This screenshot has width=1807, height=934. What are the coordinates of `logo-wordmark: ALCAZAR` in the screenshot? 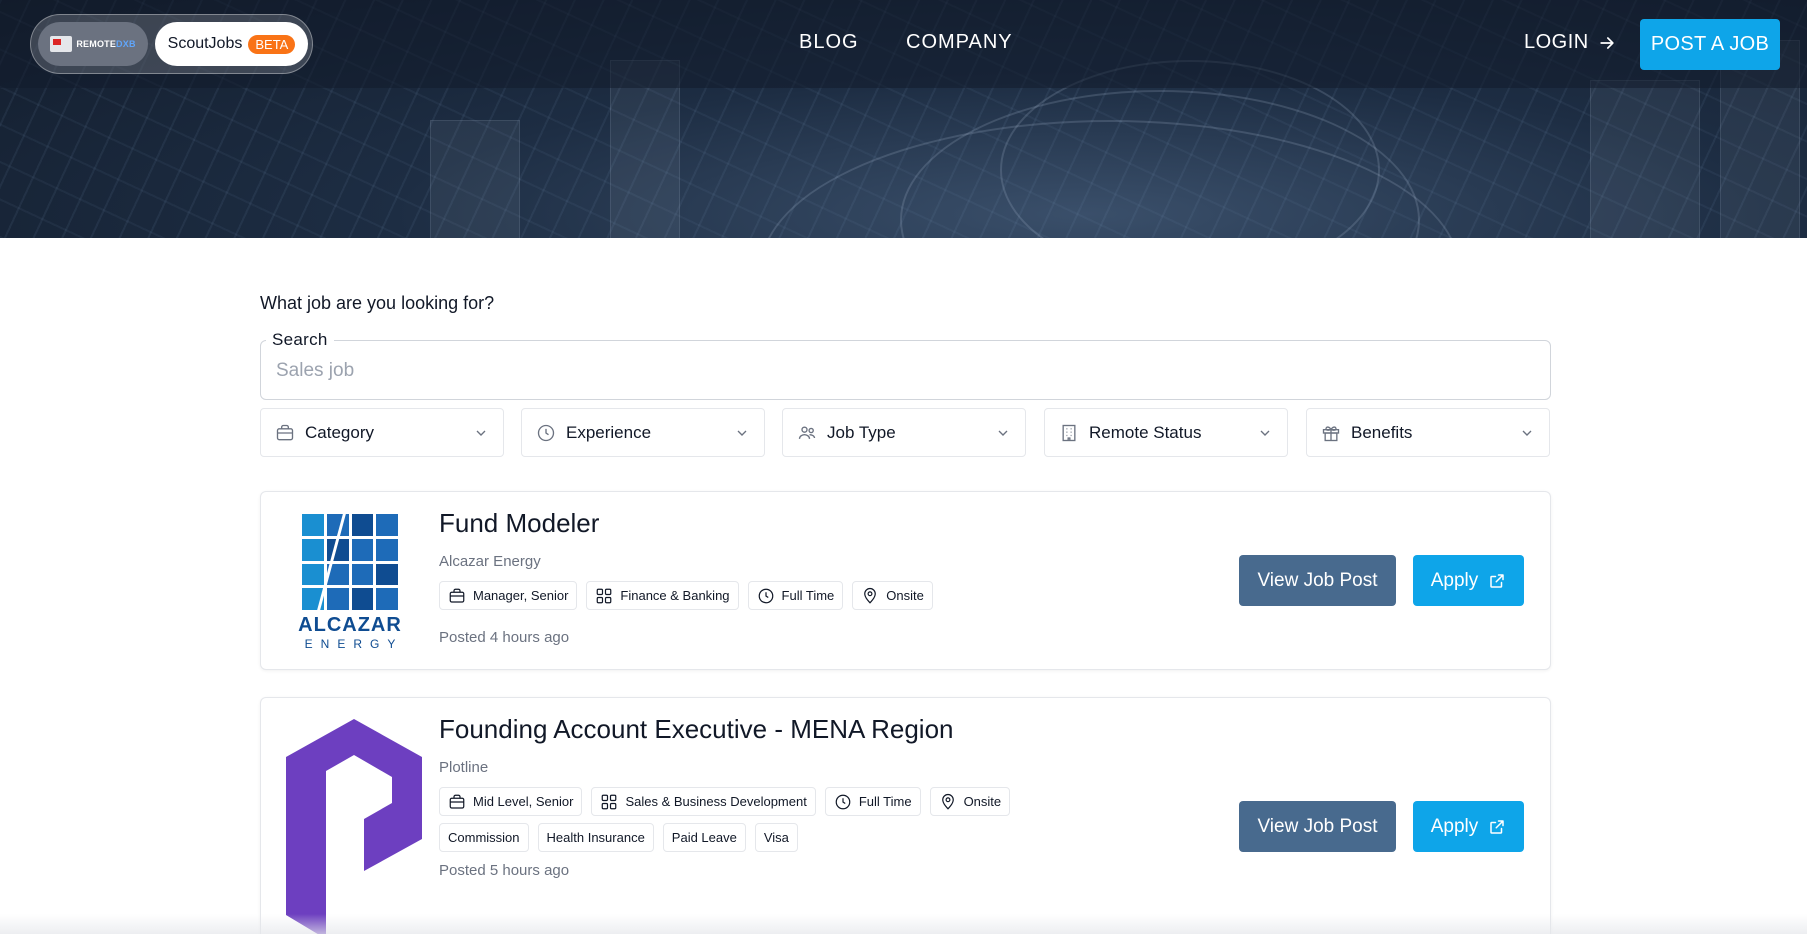 It's located at (350, 625).